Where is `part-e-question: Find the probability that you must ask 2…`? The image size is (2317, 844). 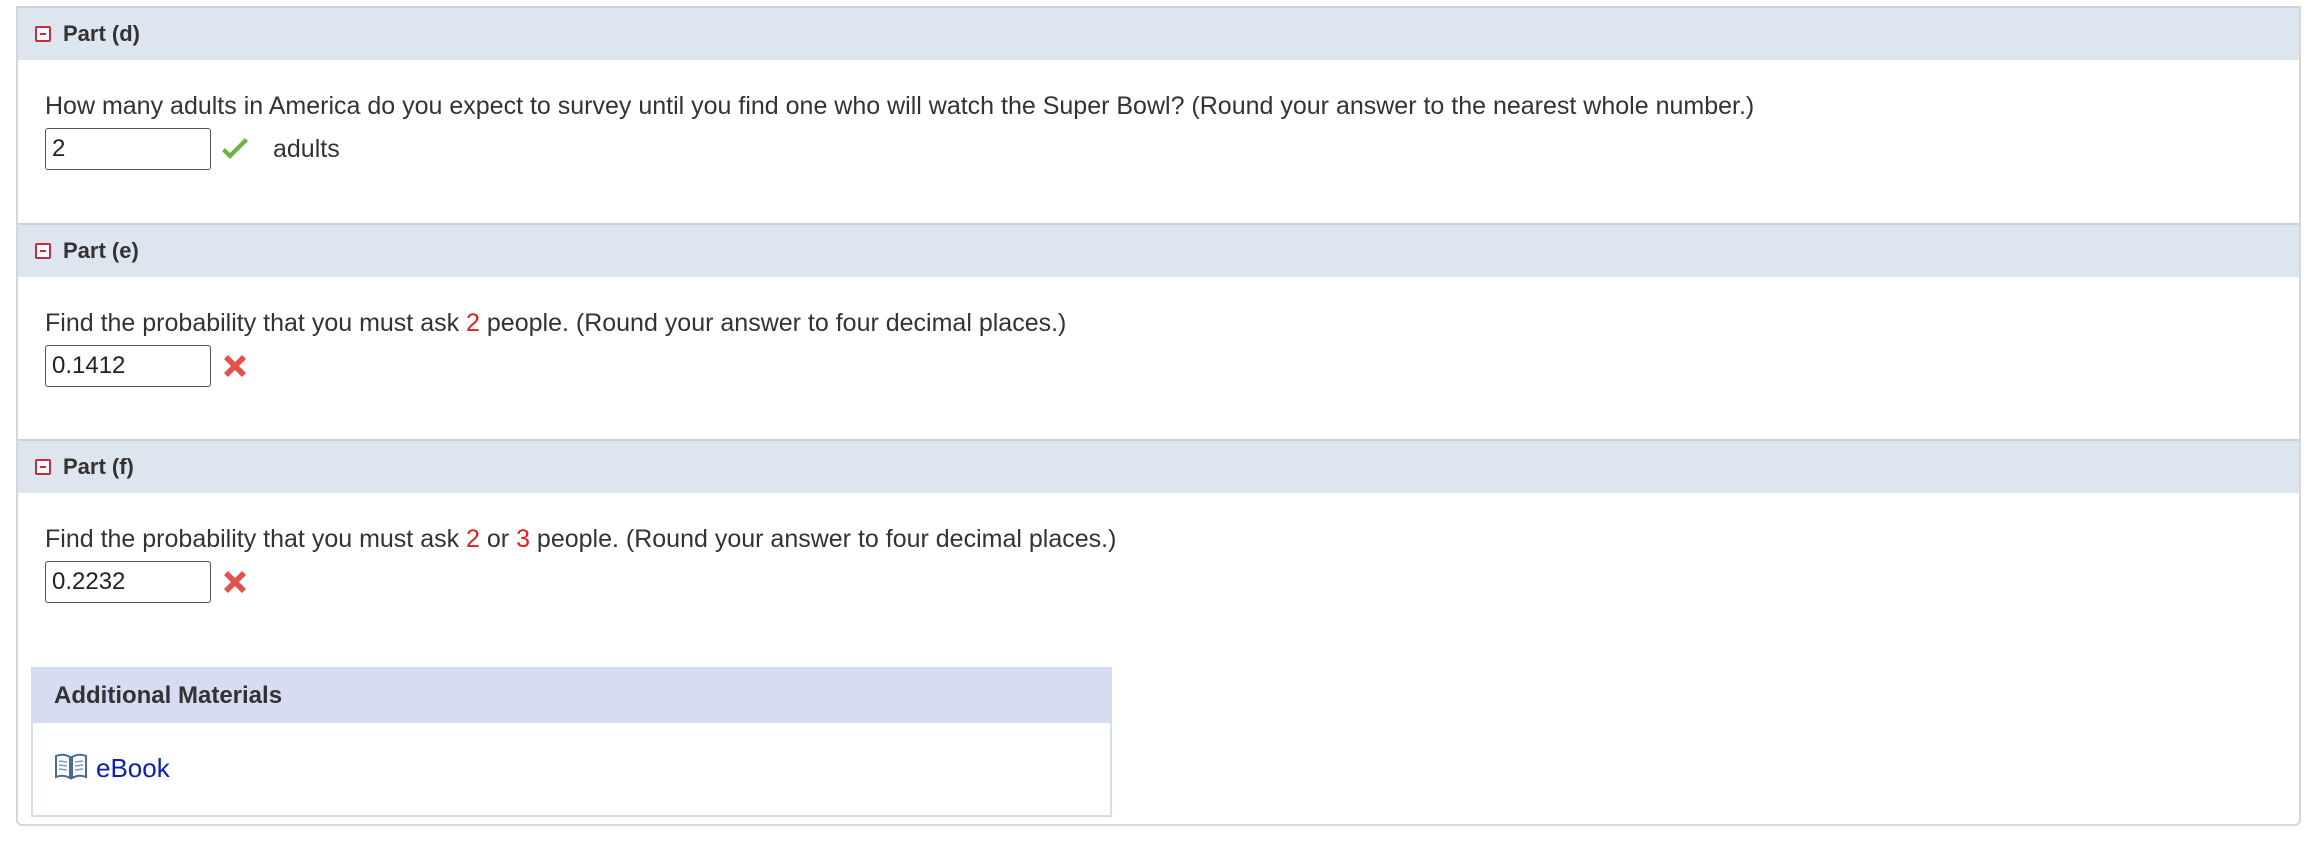 part-e-question: Find the probability that you must ask 2… is located at coordinates (555, 323).